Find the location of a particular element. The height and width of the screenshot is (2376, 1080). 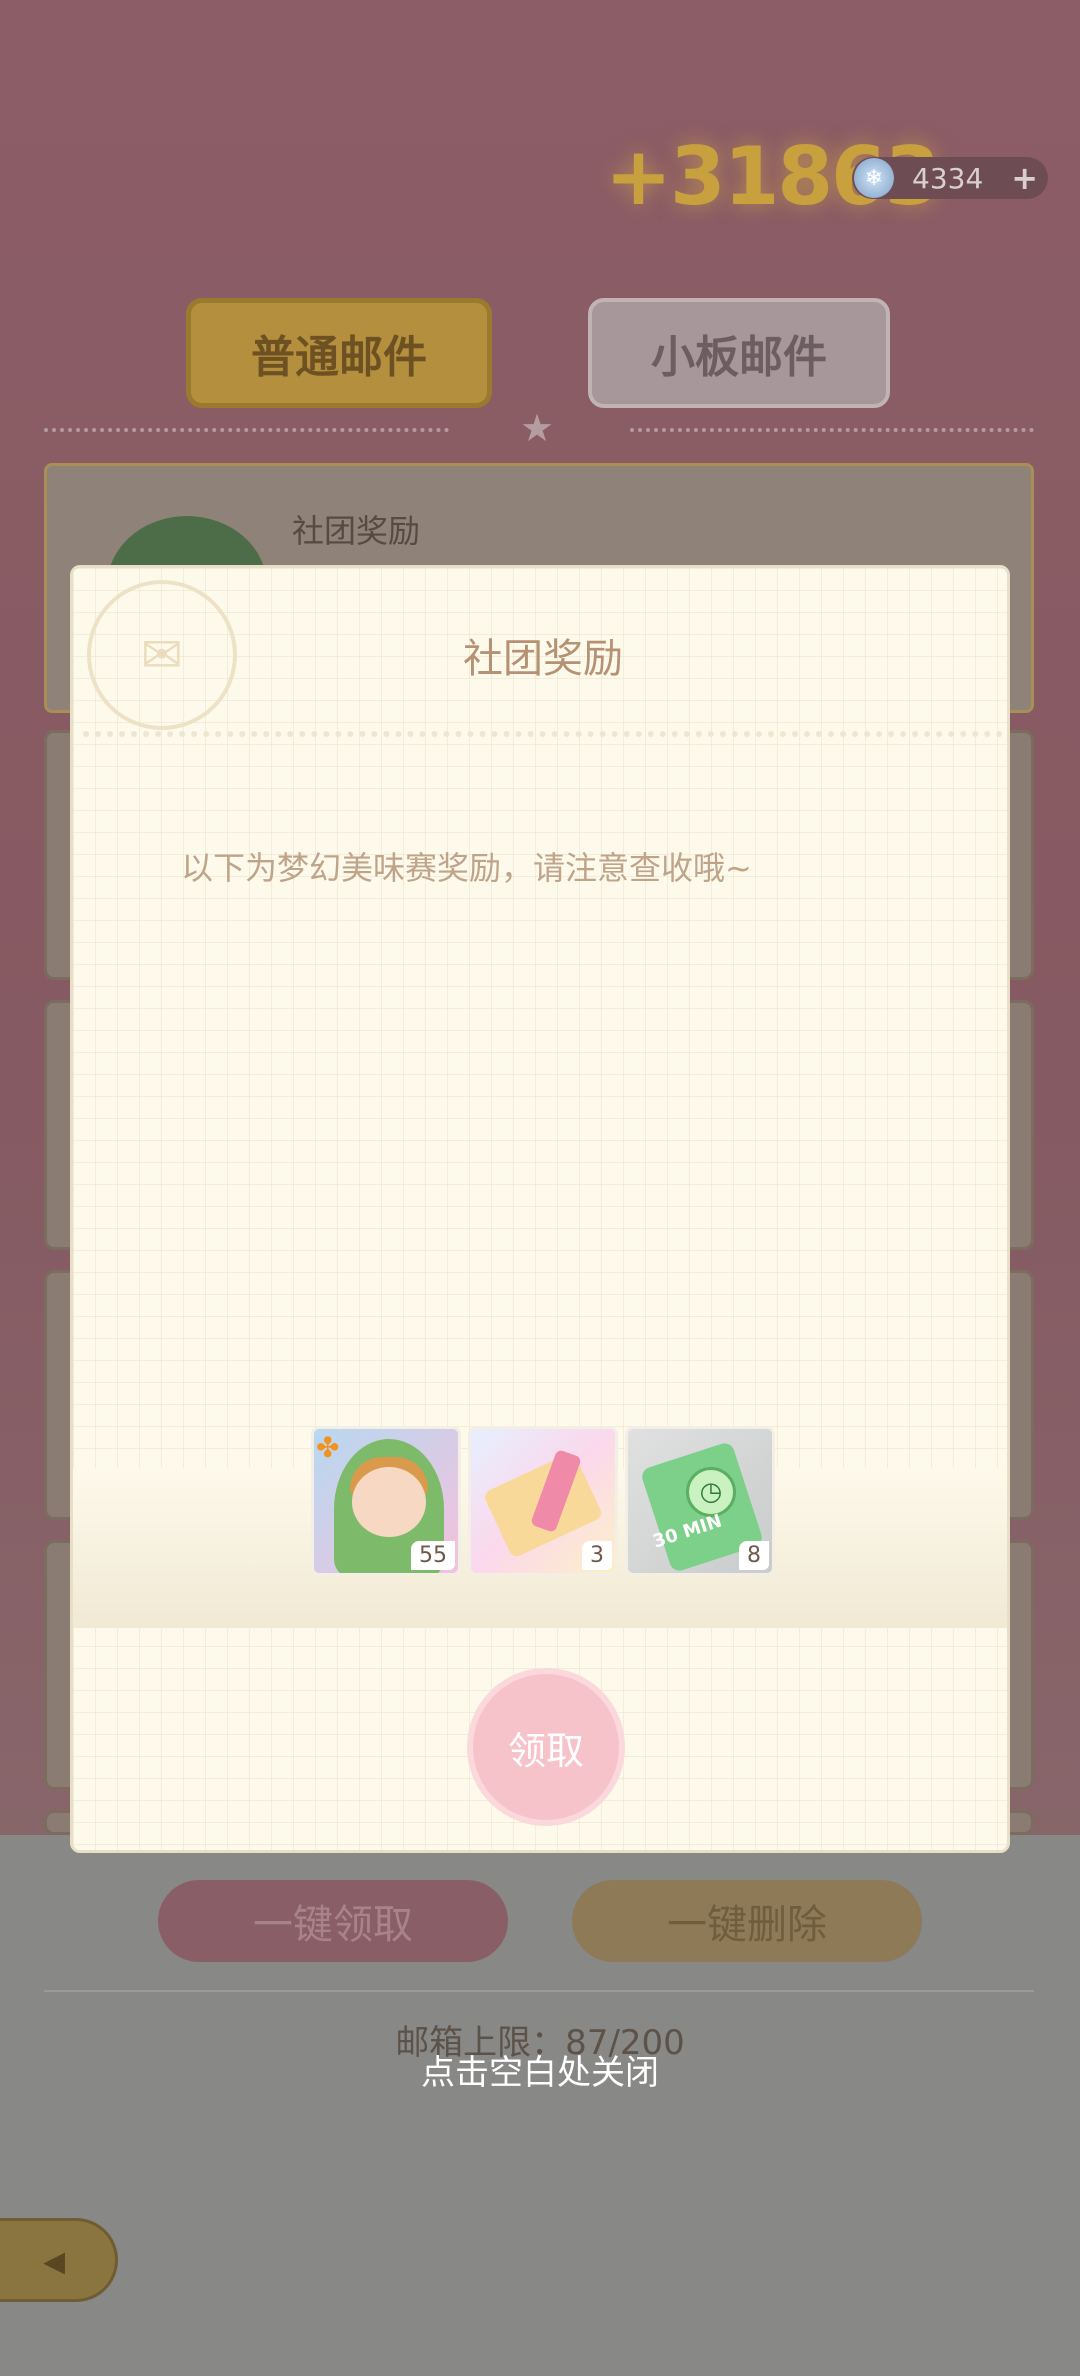

divider-left is located at coordinates (246, 430).